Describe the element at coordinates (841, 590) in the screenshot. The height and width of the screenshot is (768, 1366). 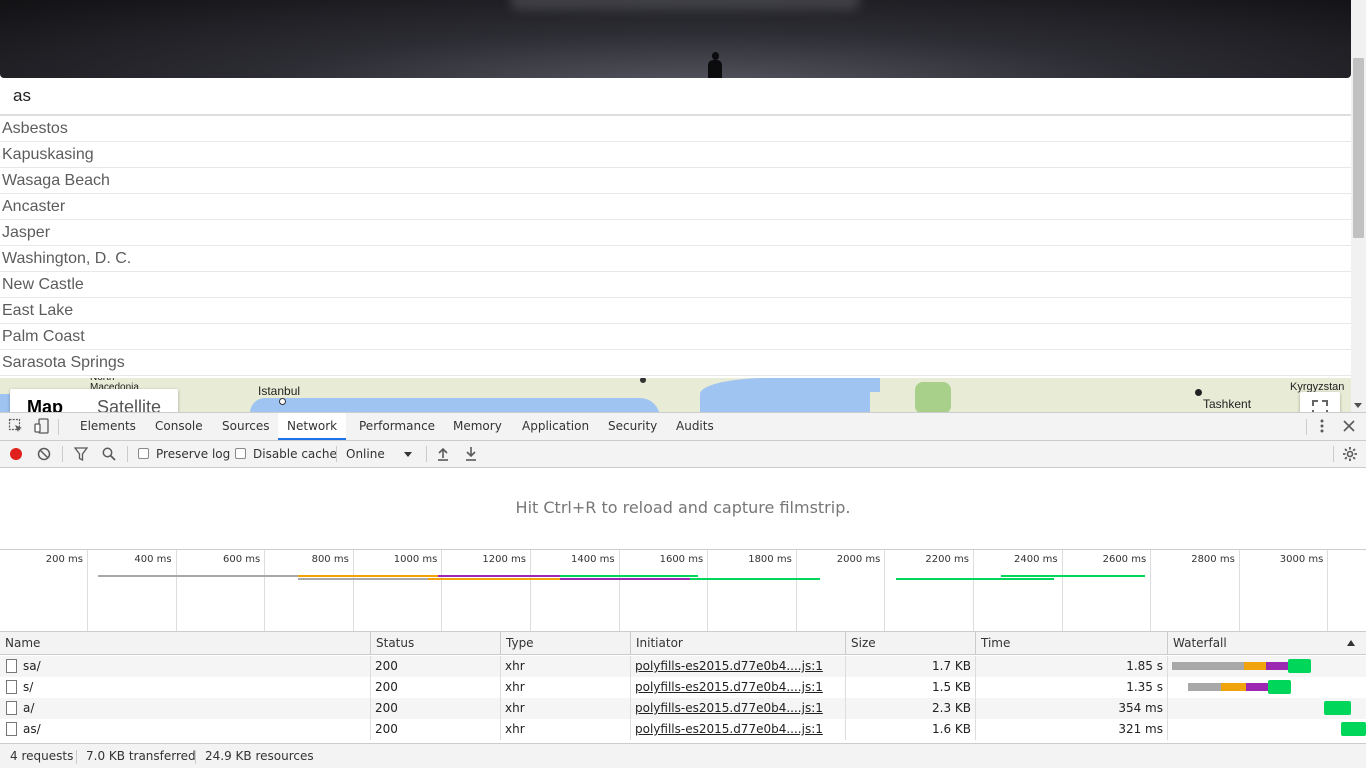
I see `timeline-tick: 2000 ms` at that location.